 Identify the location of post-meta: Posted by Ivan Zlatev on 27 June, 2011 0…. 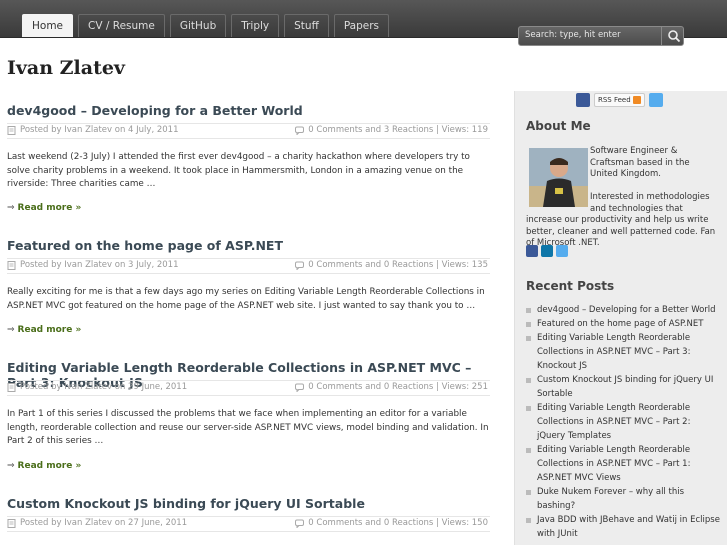
(248, 524).